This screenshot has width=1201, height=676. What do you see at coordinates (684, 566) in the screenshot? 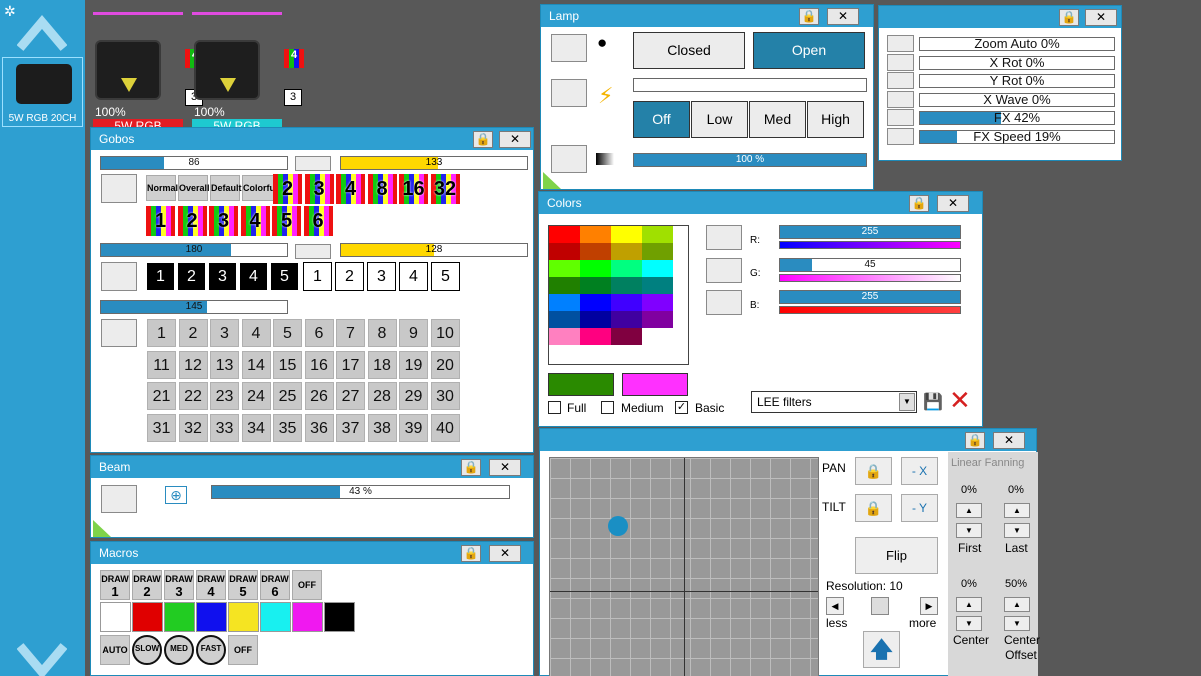
I see `pan-tilt-grid` at bounding box center [684, 566].